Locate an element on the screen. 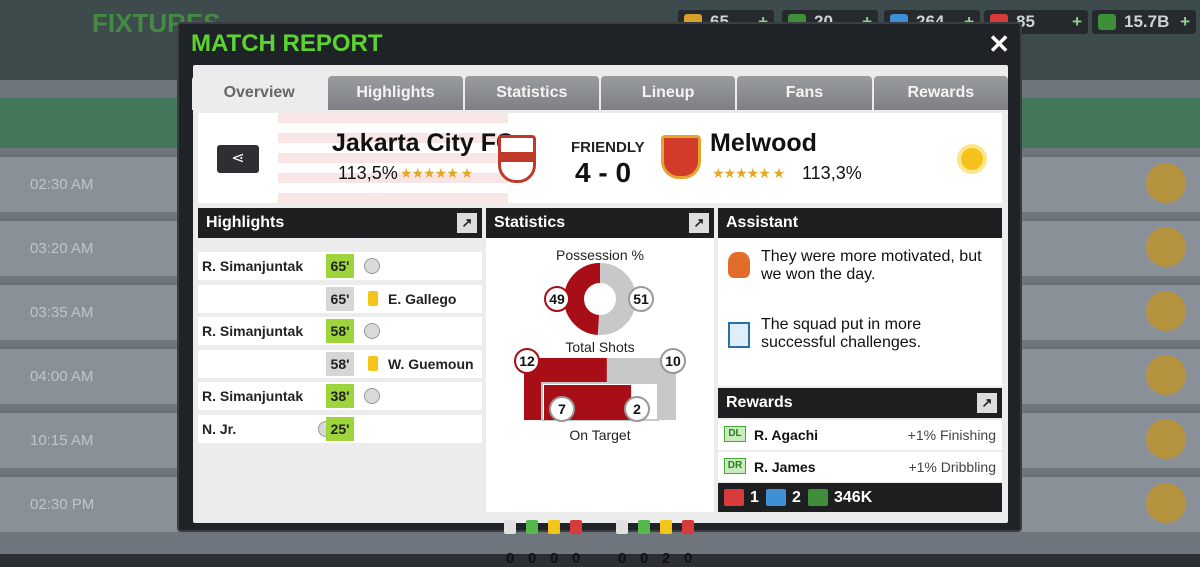 Image resolution: width=1200 pixels, height=567 pixels. away-team-name: Melwood is located at coordinates (763, 143).